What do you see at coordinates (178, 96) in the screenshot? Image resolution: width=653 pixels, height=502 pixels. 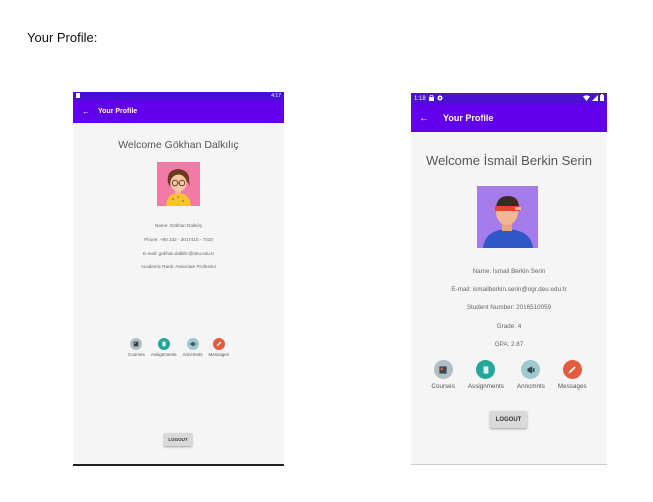 I see `status-bar: 4:17` at bounding box center [178, 96].